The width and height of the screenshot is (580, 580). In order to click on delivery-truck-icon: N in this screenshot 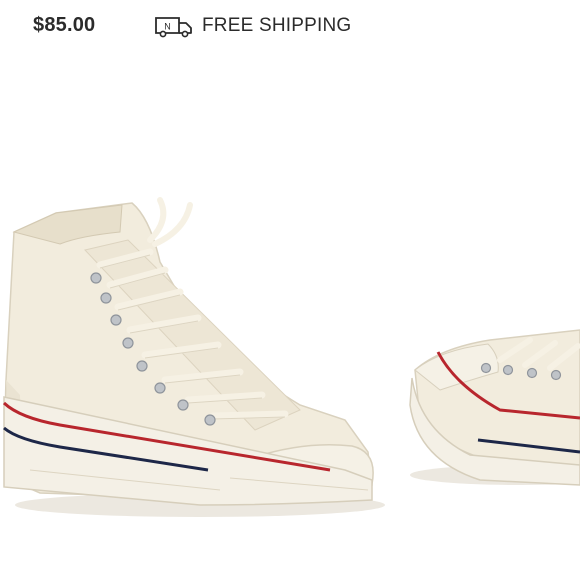, I will do `click(173, 27)`.